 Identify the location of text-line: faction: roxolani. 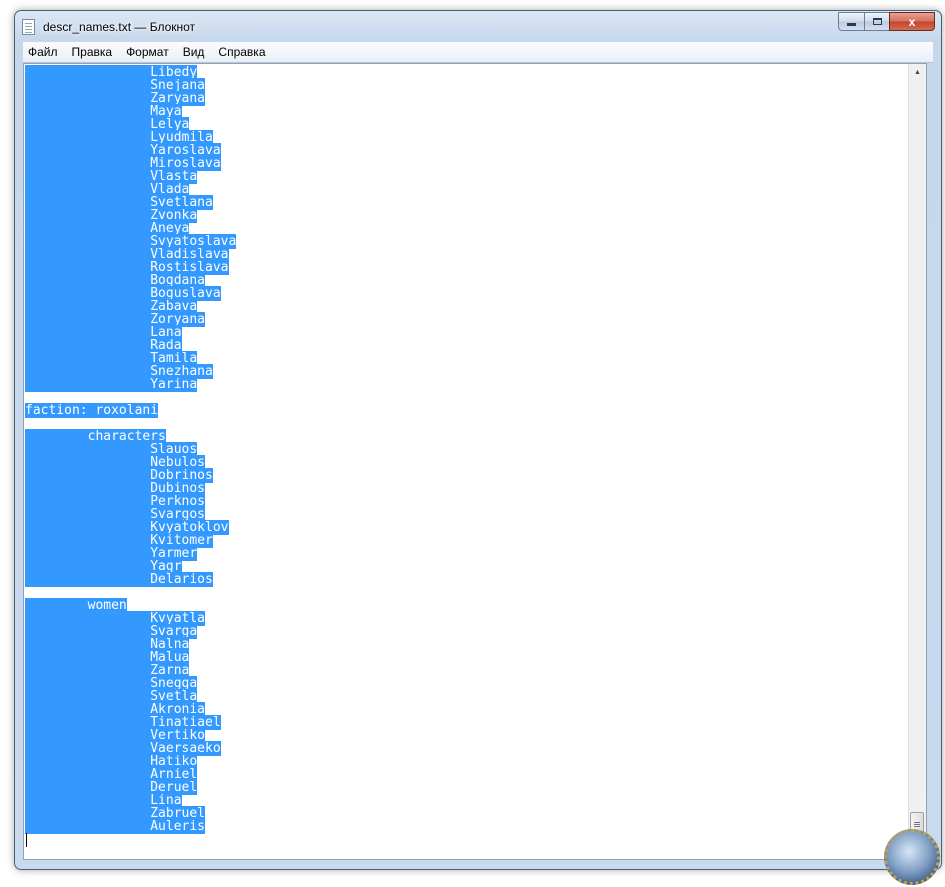
(130, 410).